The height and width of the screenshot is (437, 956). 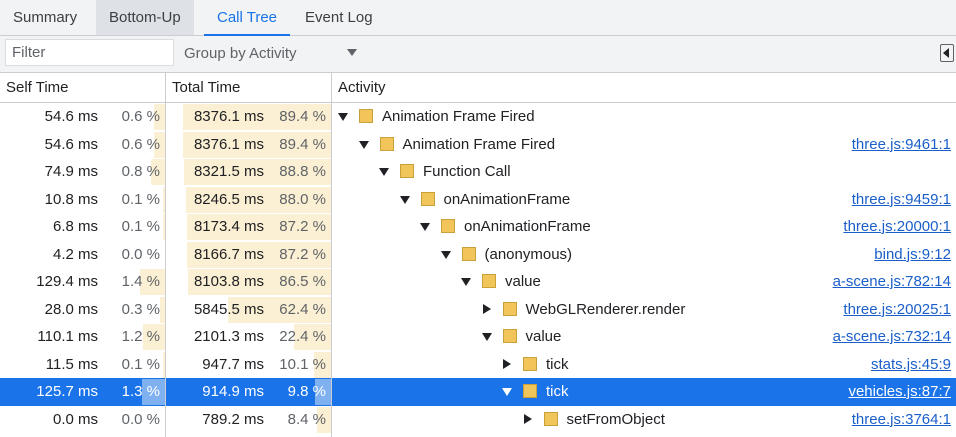 I want to click on tab-bar: Summary Bottom-Up Call Tree Event Log, so click(x=478, y=18).